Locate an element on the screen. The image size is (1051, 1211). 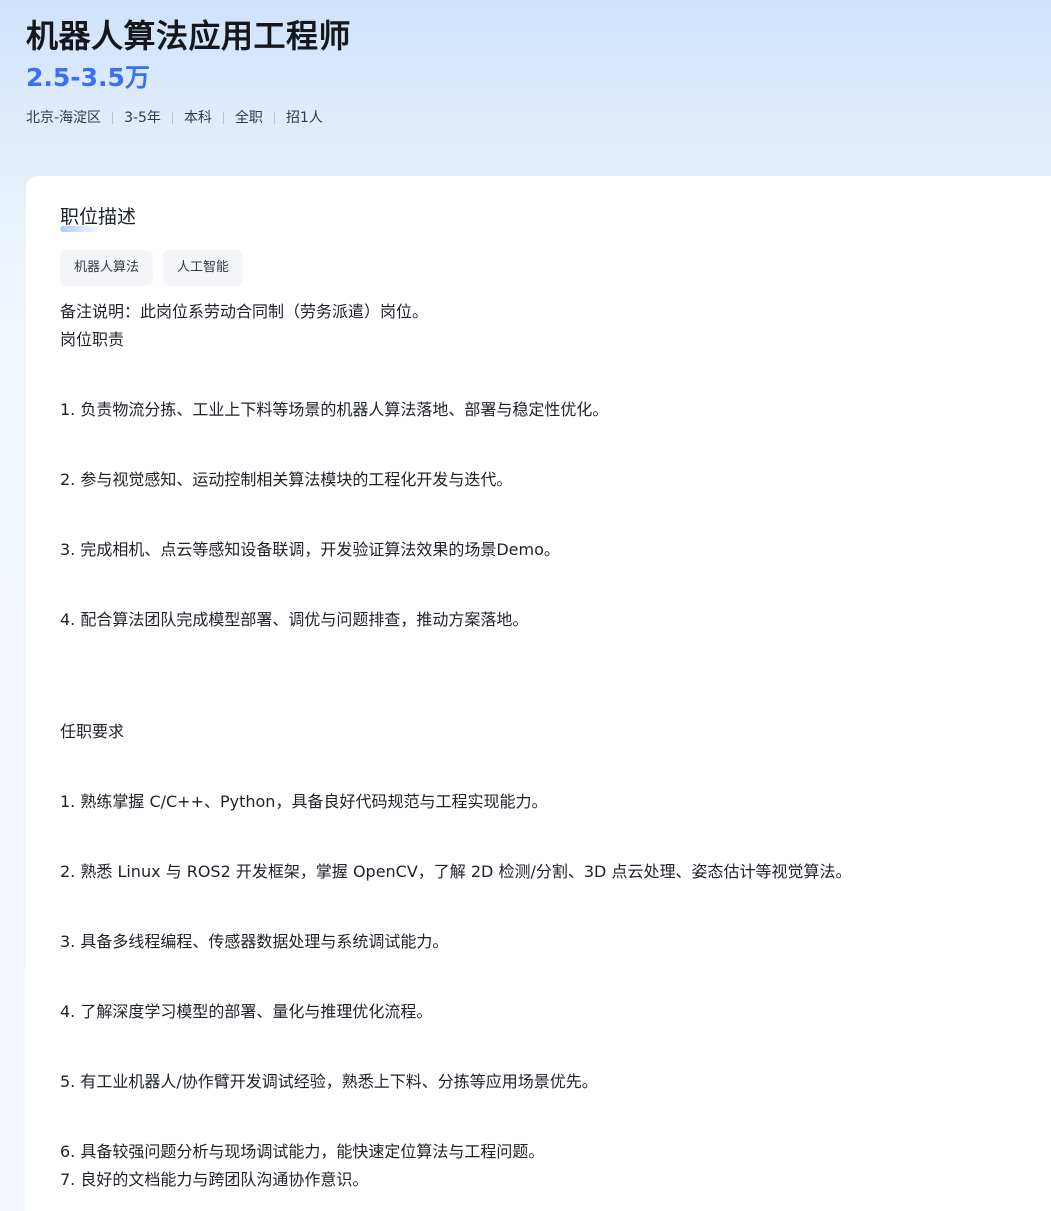
section-title-text: 职位描述 is located at coordinates (98, 217).